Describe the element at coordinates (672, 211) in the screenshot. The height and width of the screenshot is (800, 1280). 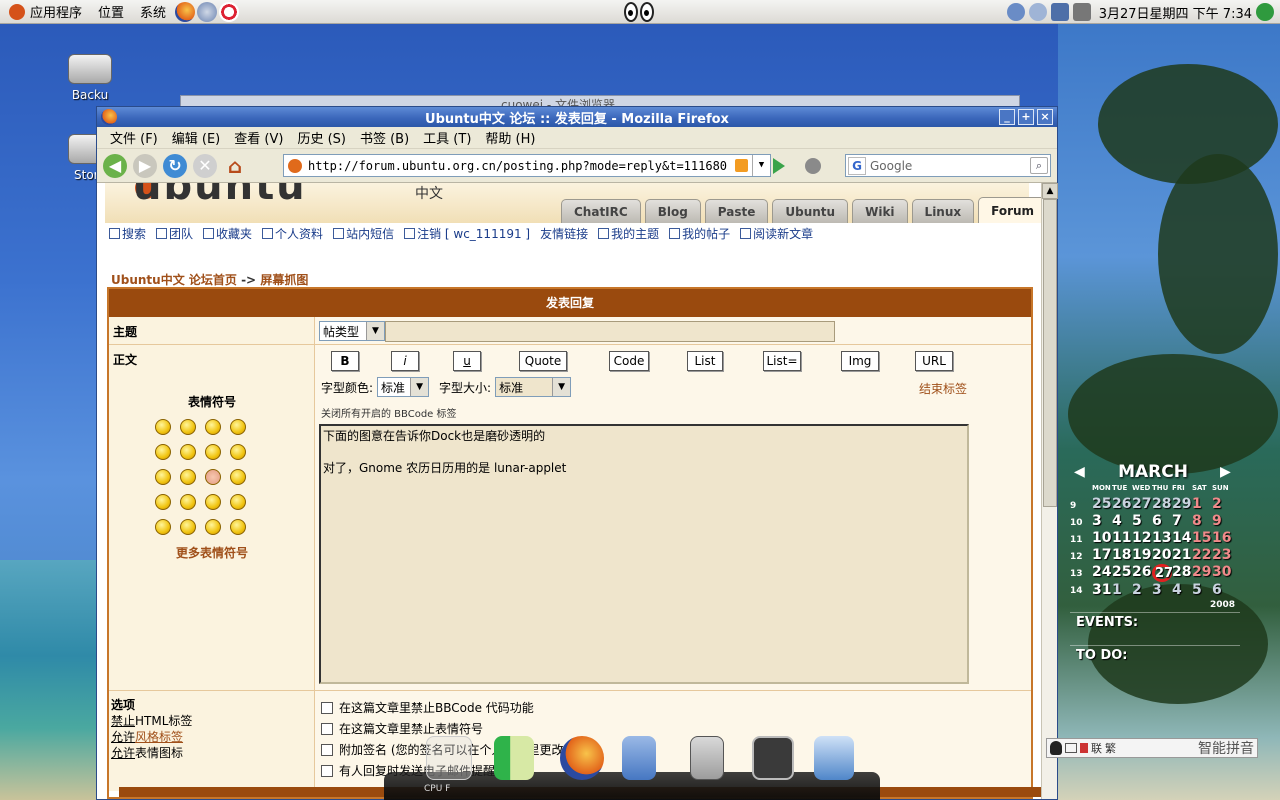
I see `tab-blog: Blog` at that location.